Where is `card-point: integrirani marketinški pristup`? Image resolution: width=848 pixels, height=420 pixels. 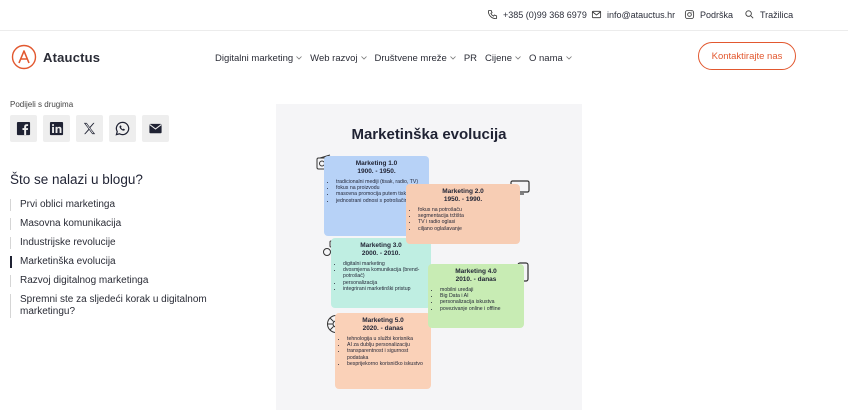 card-point: integrirani marketinški pristup is located at coordinates (385, 289).